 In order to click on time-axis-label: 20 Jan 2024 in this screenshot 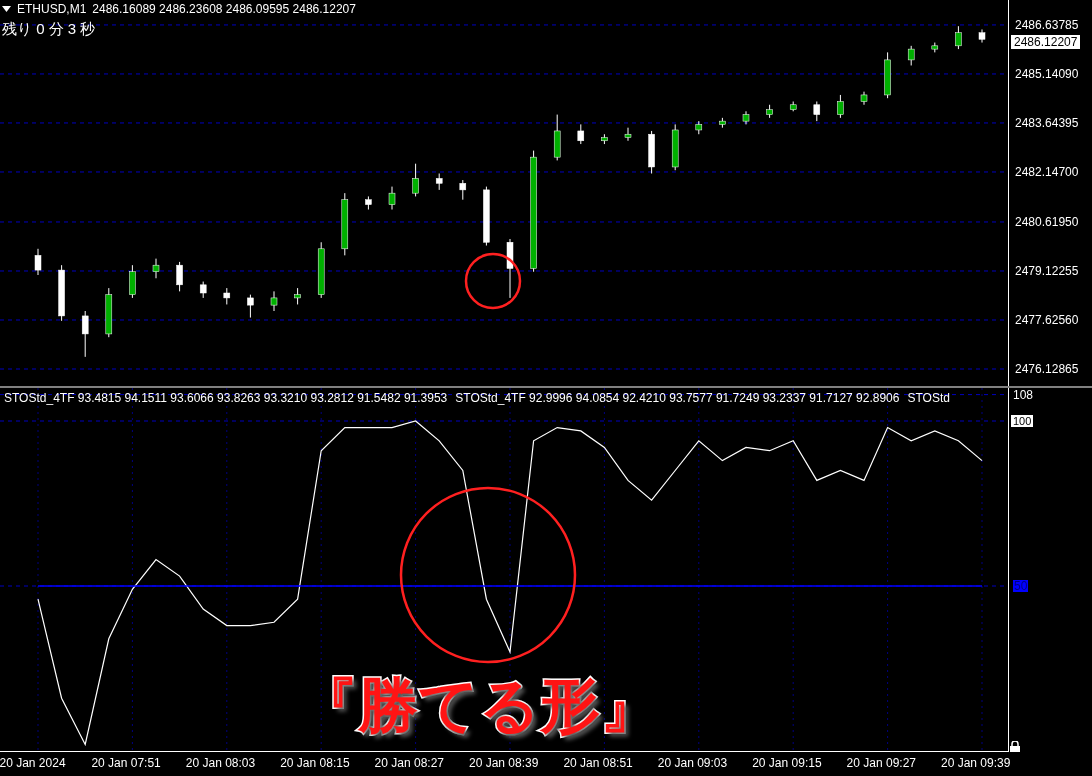, I will do `click(33, 763)`.